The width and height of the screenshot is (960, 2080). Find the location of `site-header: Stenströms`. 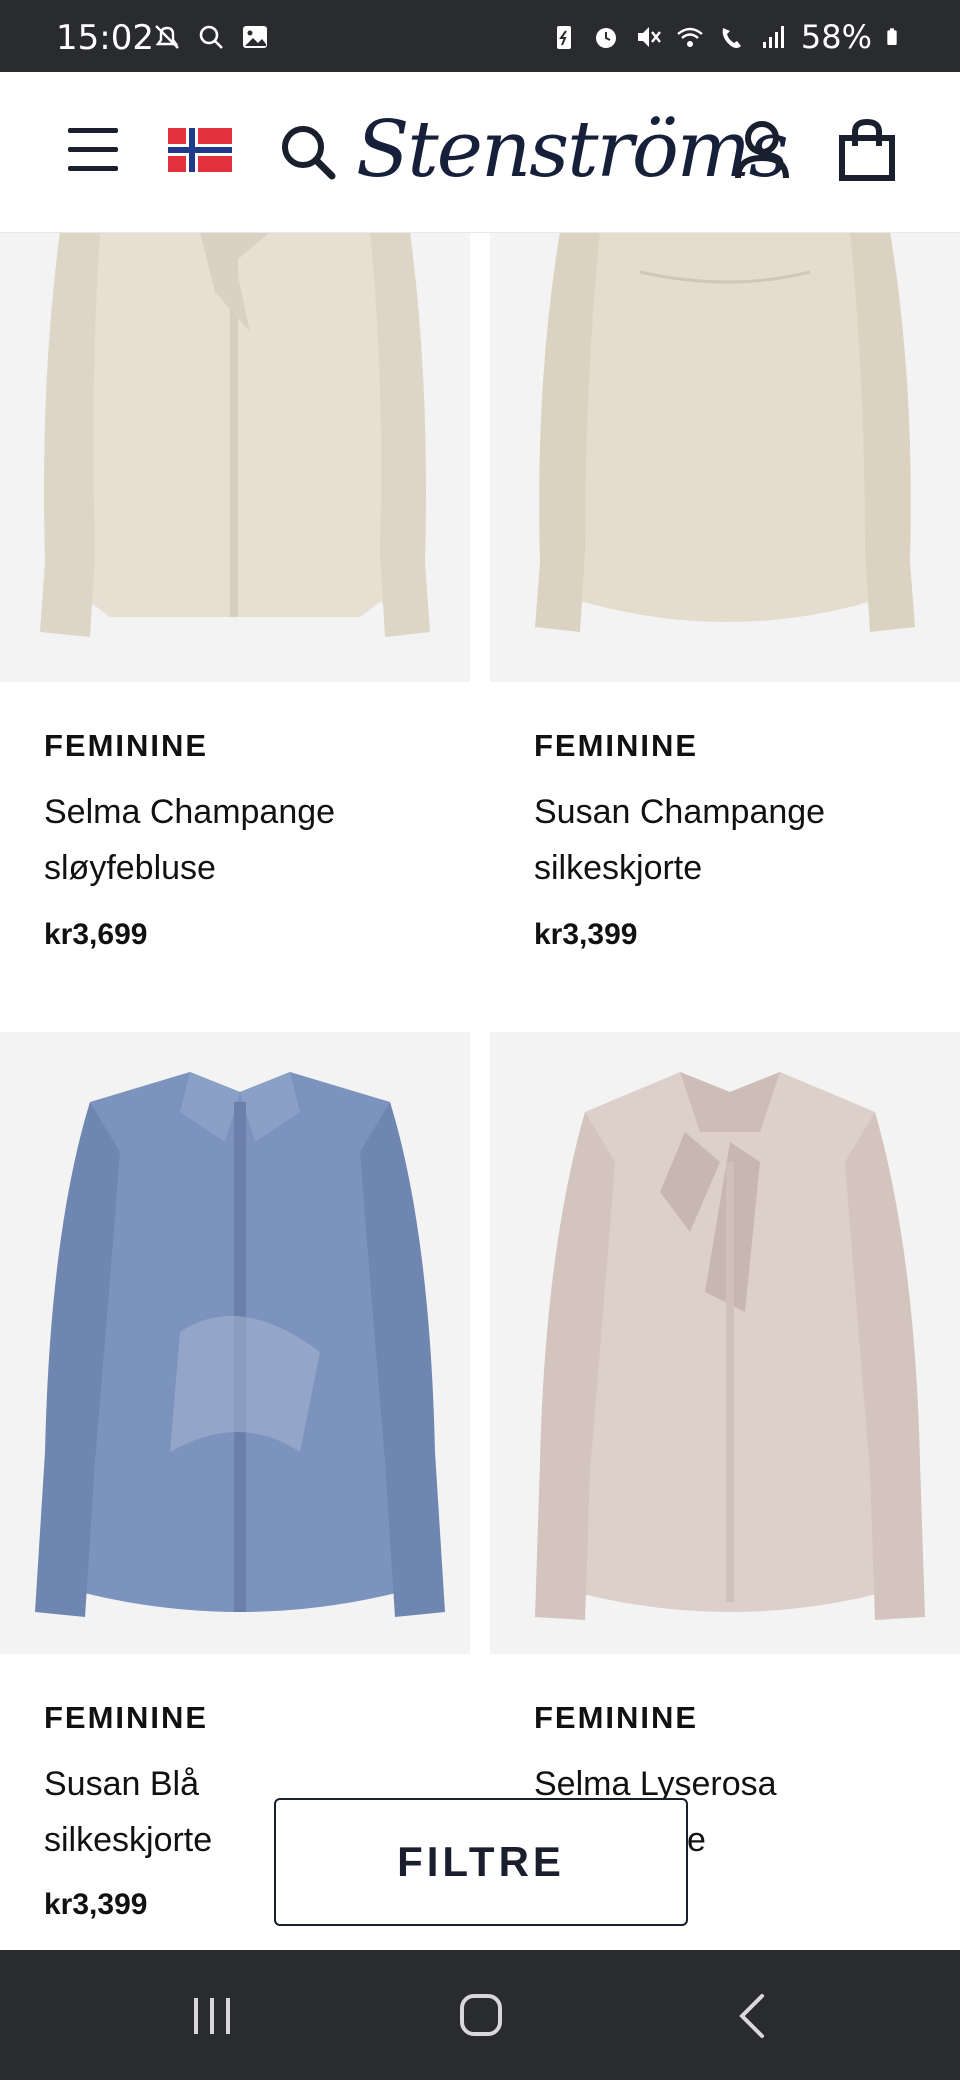

site-header: Stenströms is located at coordinates (480, 152).